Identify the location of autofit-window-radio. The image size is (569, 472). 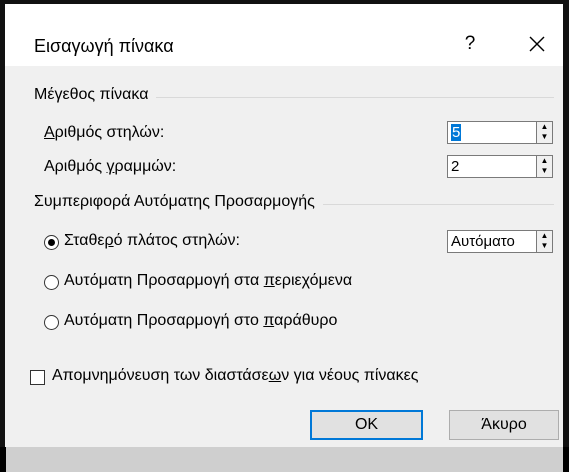
(51, 322).